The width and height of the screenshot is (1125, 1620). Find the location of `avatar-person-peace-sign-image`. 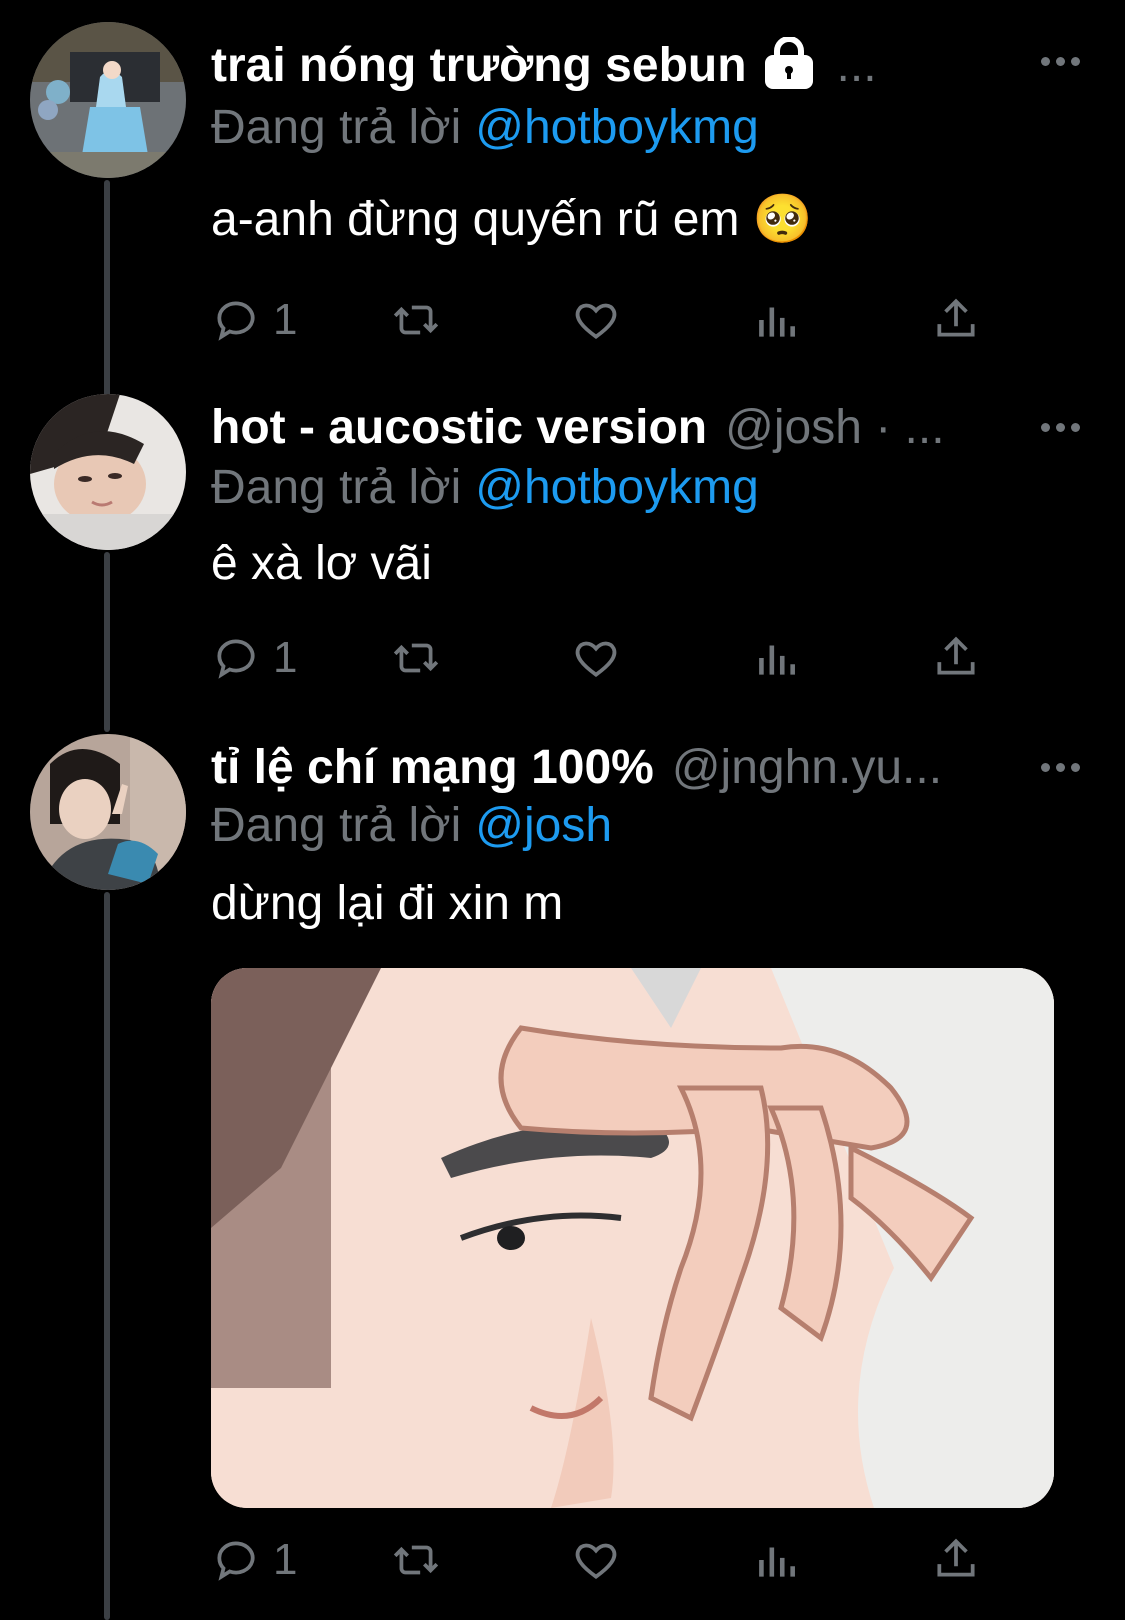

avatar-person-peace-sign-image is located at coordinates (108, 812).